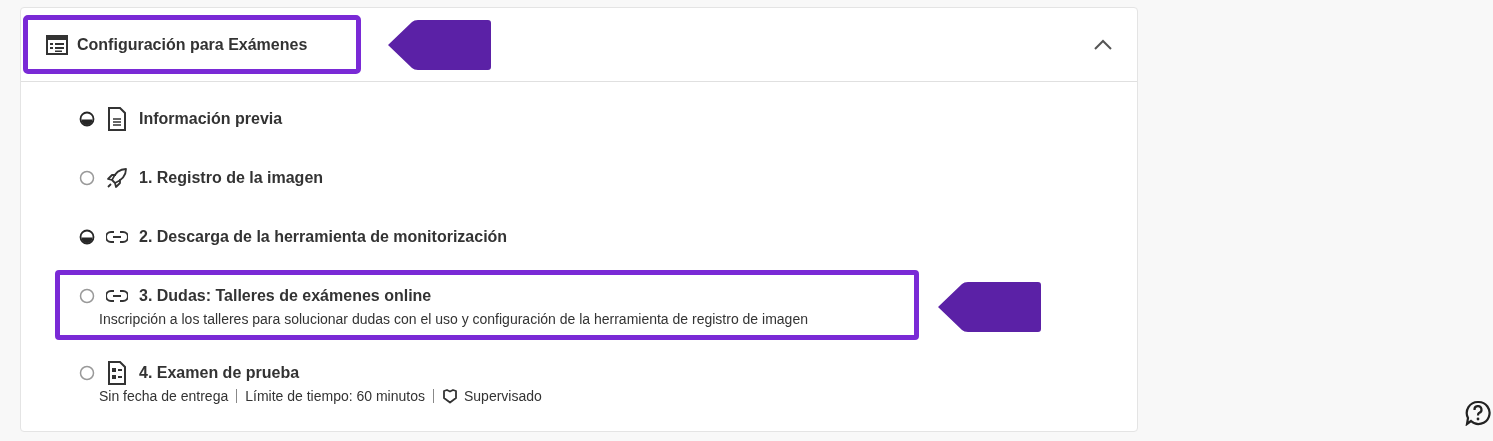 This screenshot has height=441, width=1493. Describe the element at coordinates (211, 119) in the screenshot. I see `item-title: Información previa` at that location.